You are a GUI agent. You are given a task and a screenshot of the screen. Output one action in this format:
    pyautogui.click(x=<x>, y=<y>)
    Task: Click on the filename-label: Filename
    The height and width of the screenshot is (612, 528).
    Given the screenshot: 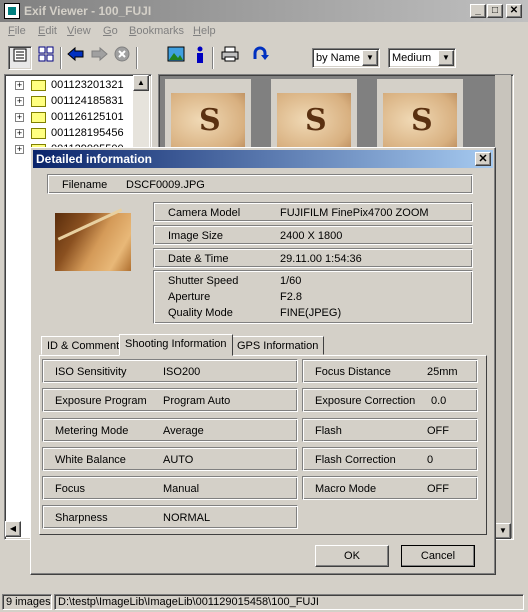 What is the action you would take?
    pyautogui.click(x=85, y=185)
    